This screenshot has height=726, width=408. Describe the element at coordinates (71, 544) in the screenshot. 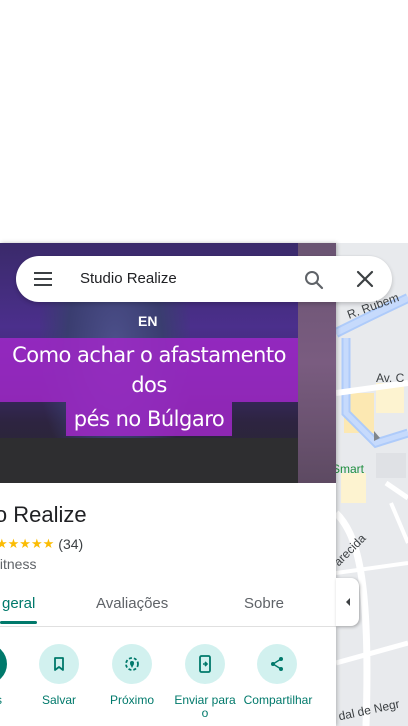

I see `review-count: (34)` at that location.